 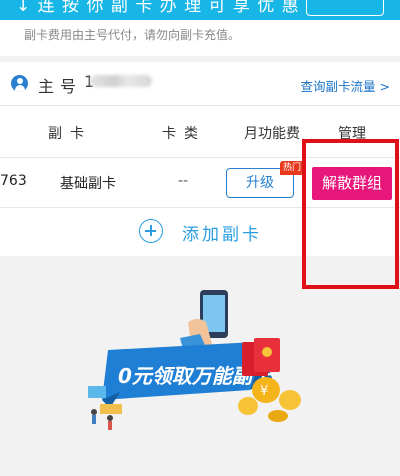 What do you see at coordinates (151, 231) in the screenshot?
I see `plus-circle-icon` at bounding box center [151, 231].